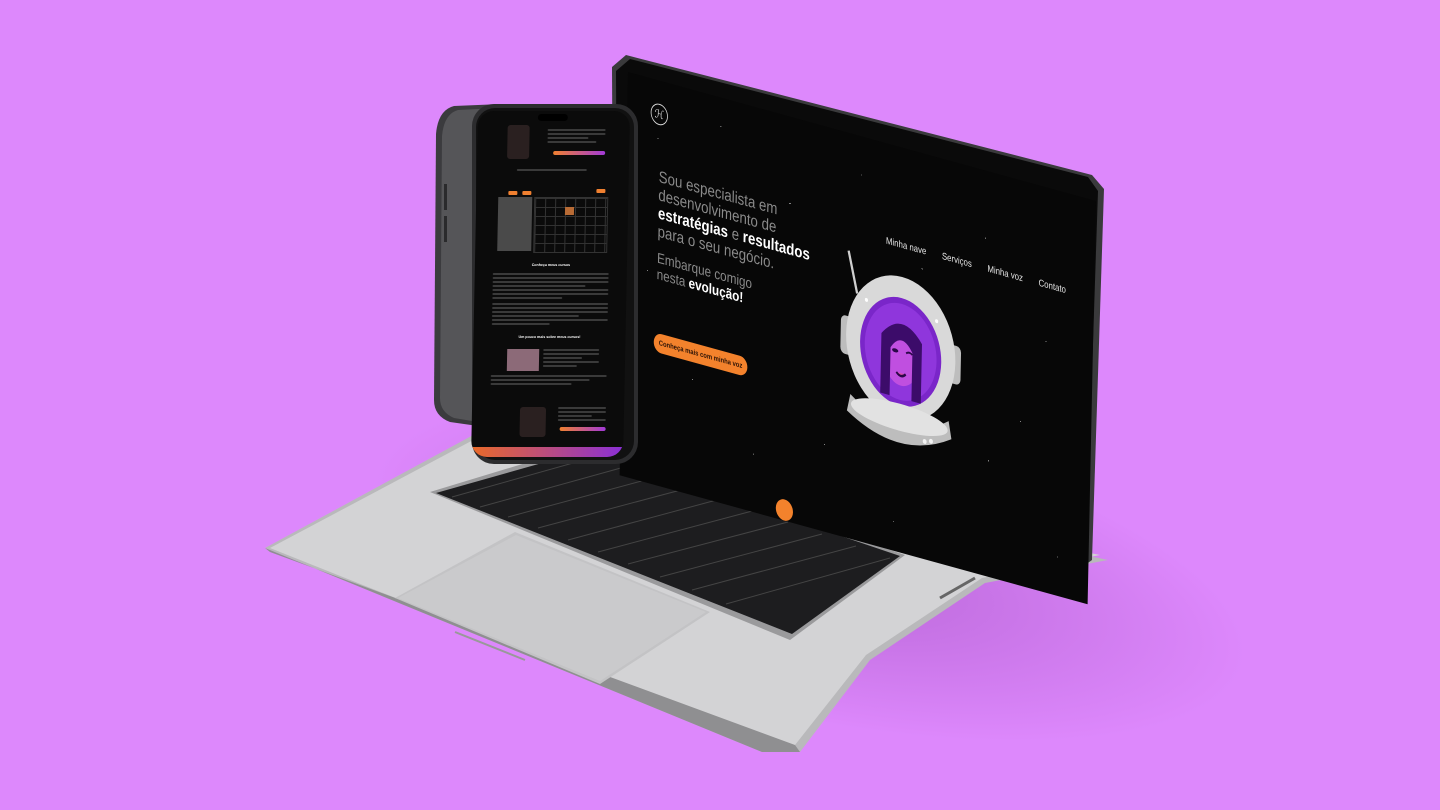 Image resolution: width=1440 pixels, height=810 pixels. What do you see at coordinates (576, 137) in the screenshot?
I see `top-text-lines` at bounding box center [576, 137].